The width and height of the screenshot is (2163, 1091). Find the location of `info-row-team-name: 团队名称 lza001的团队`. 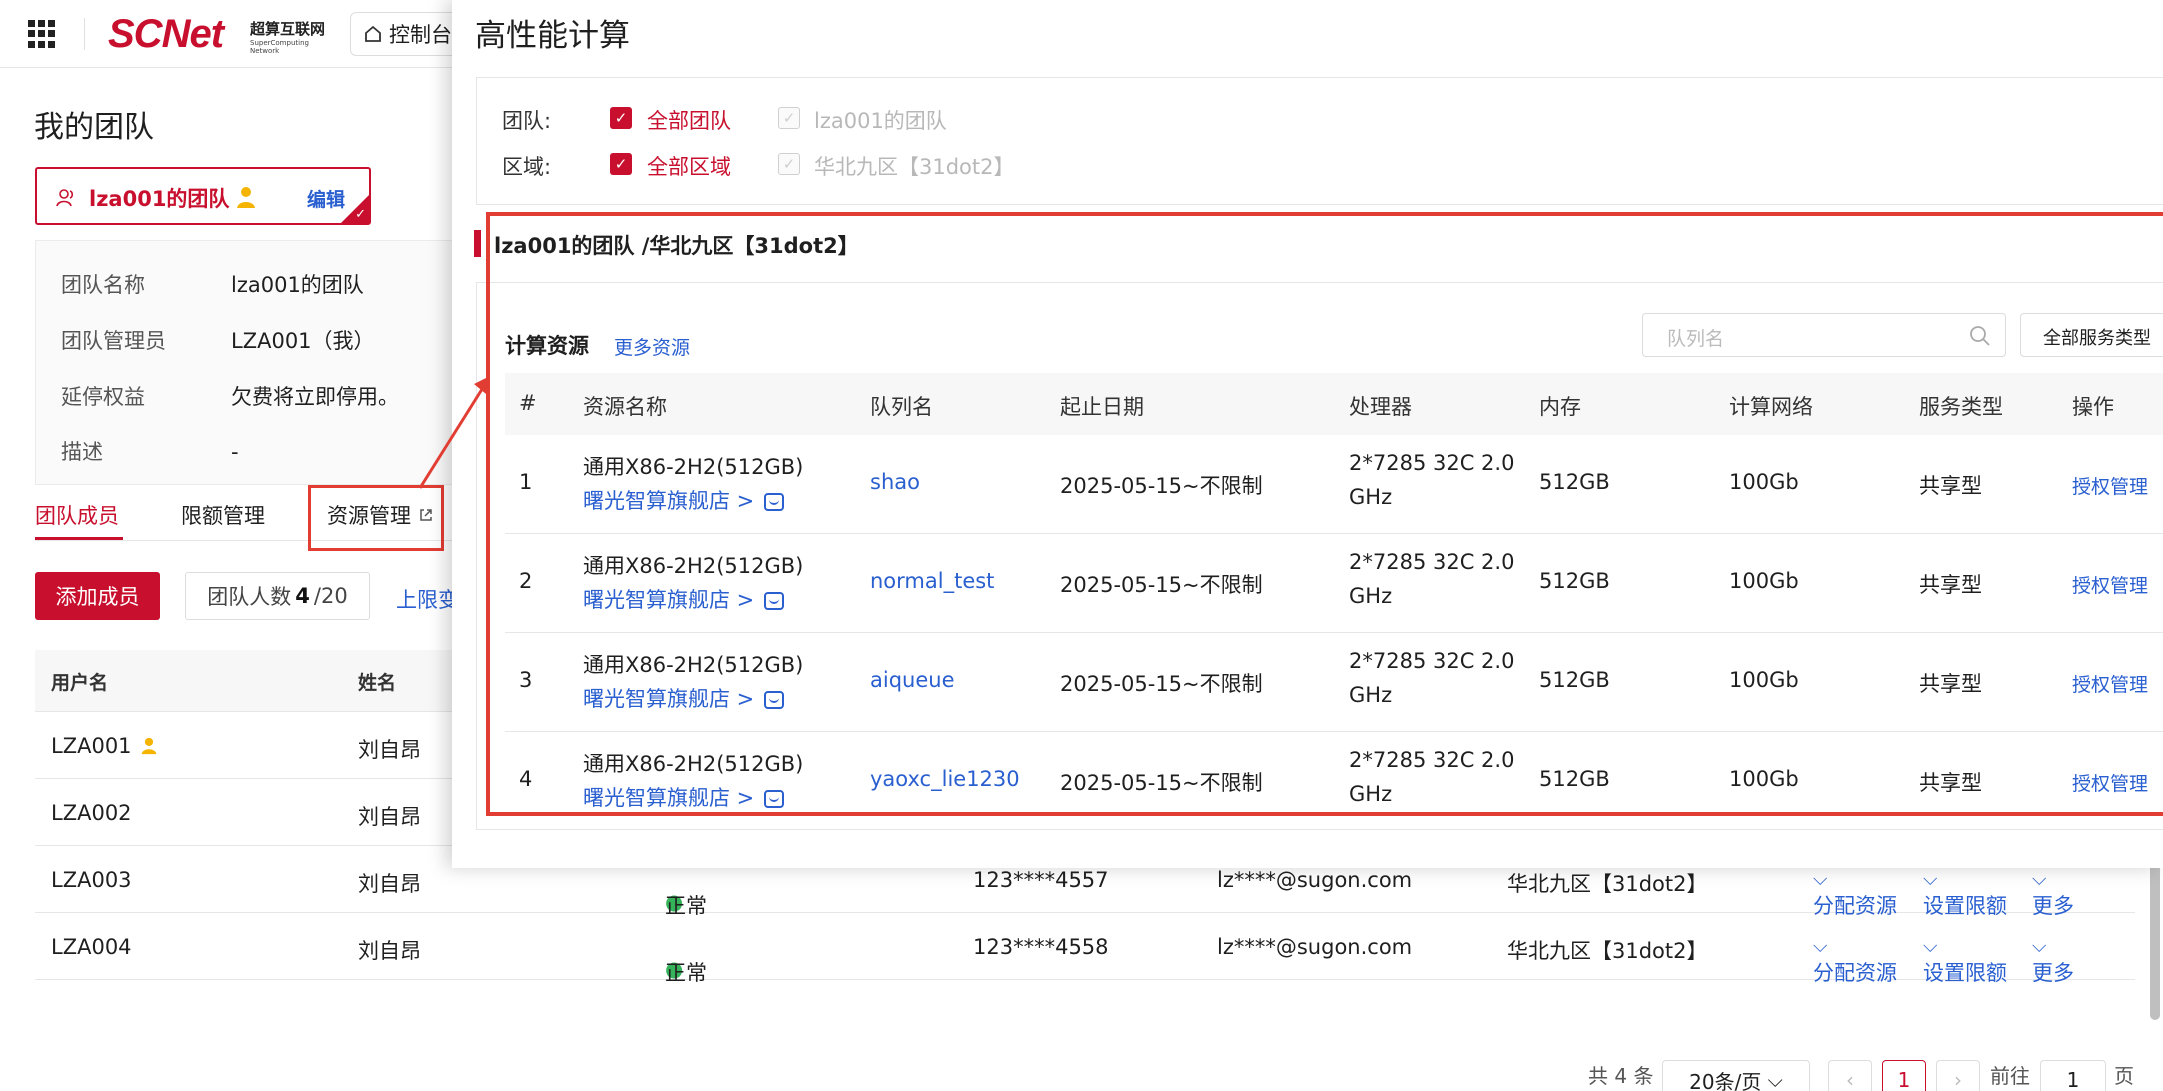

info-row-team-name: 团队名称 lza001的团队 is located at coordinates (212, 284).